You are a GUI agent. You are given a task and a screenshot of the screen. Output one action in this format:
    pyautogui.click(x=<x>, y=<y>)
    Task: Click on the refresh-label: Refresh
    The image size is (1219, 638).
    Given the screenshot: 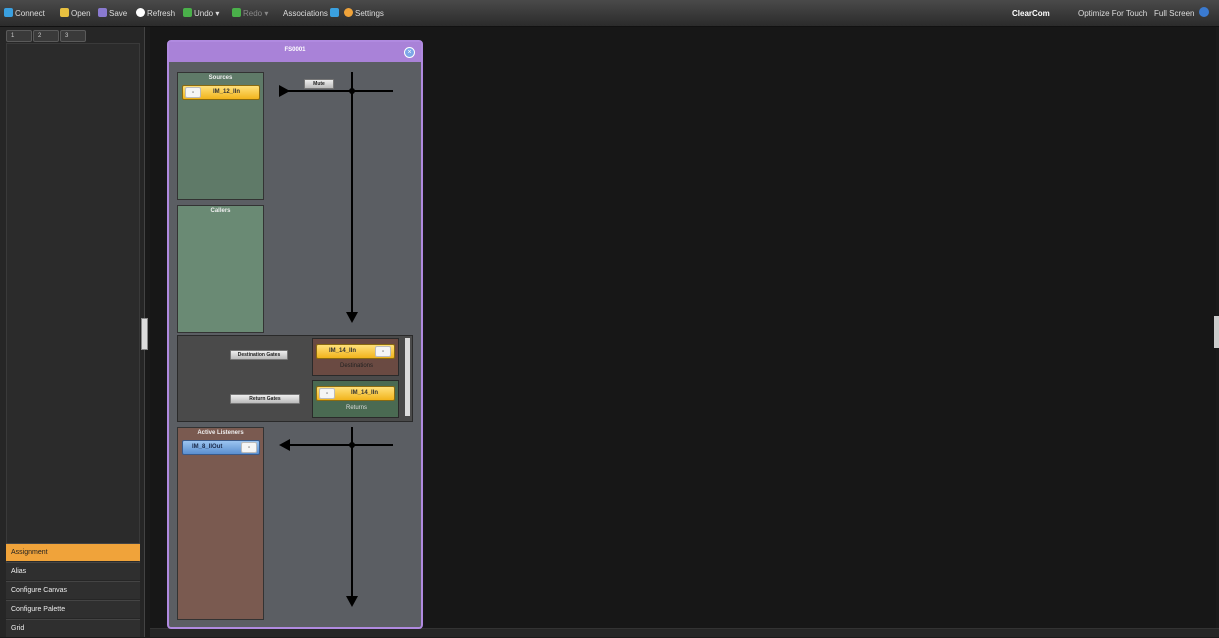 What is the action you would take?
    pyautogui.click(x=161, y=13)
    